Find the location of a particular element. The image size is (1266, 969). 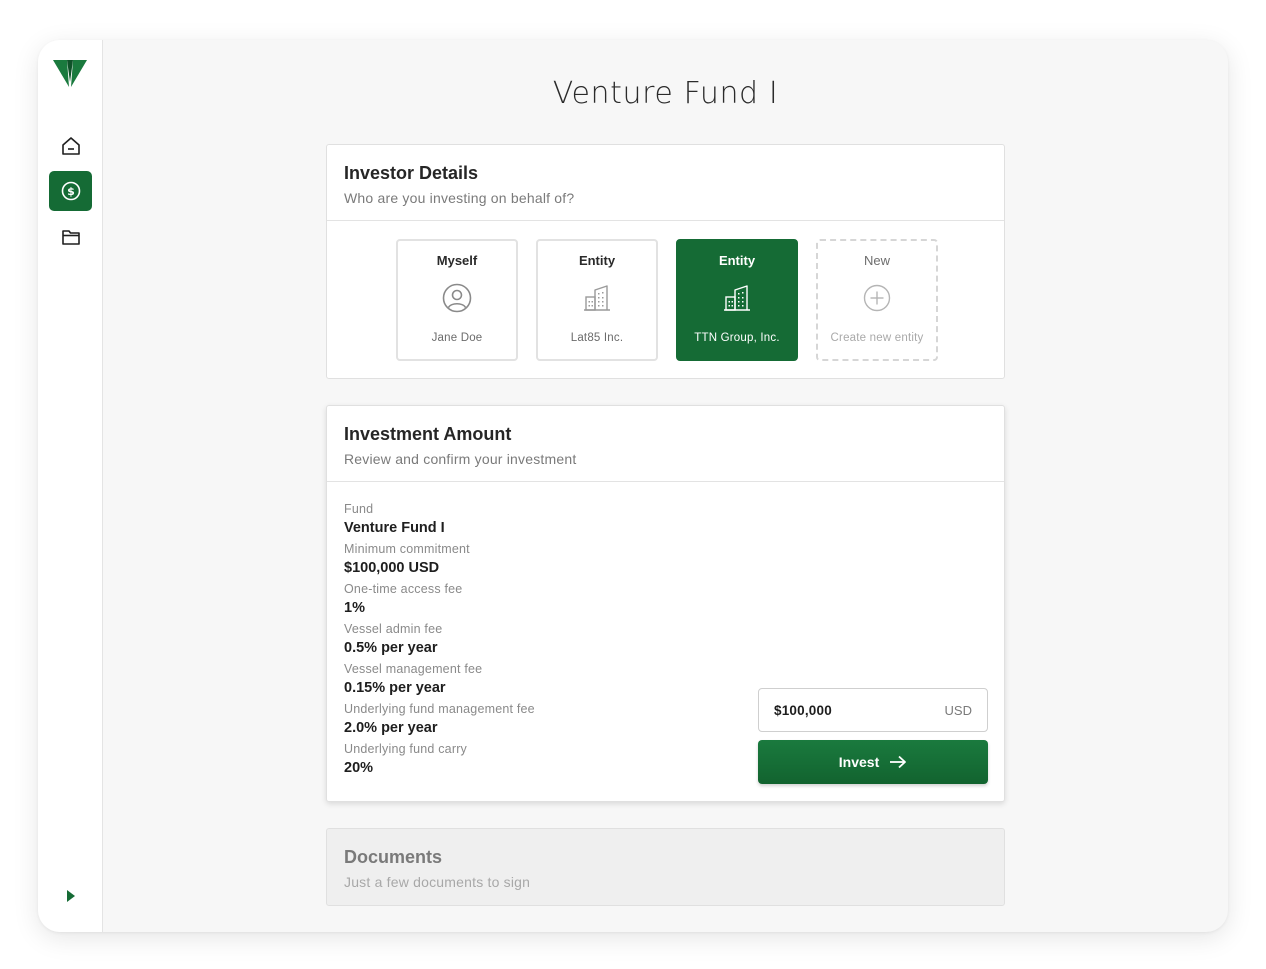

fee-value: $100,000 USD is located at coordinates (392, 568).